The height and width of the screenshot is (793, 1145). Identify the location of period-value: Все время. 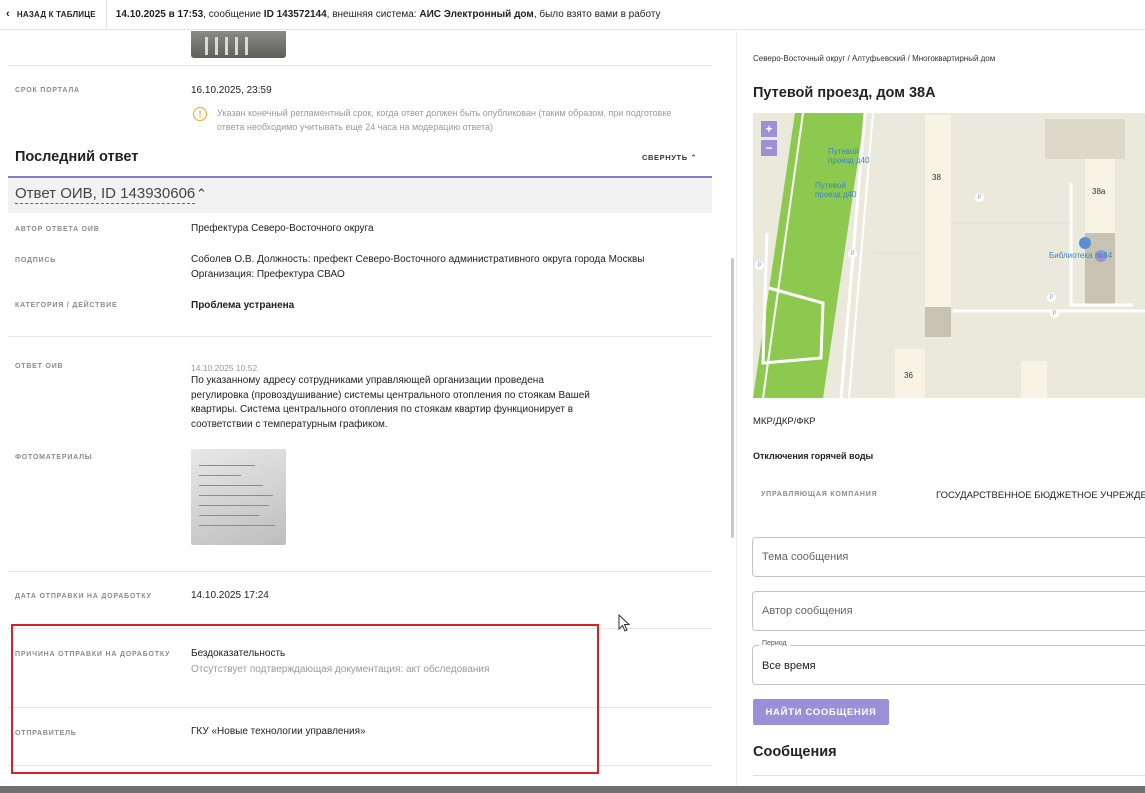
(789, 666).